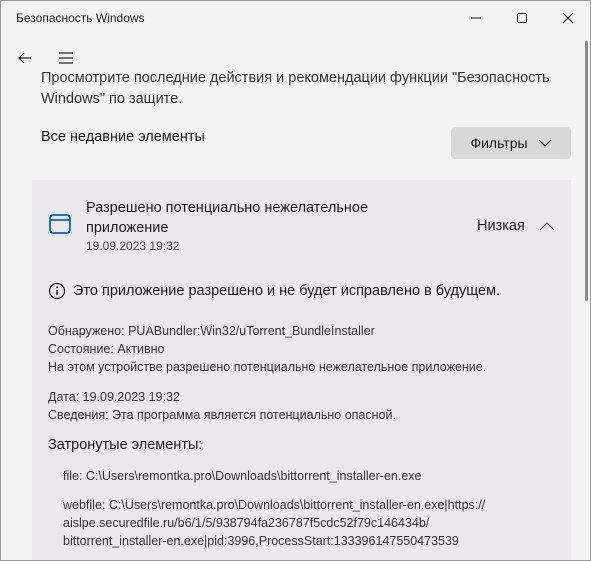 Image resolution: width=591 pixels, height=561 pixels. I want to click on date-row: Дата: 19.09.2023 19:32, so click(114, 397).